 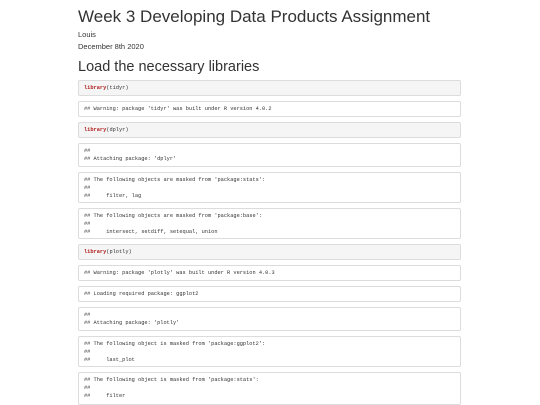 I want to click on output-block: ## ## Attaching package: 'plotly', so click(x=269, y=319).